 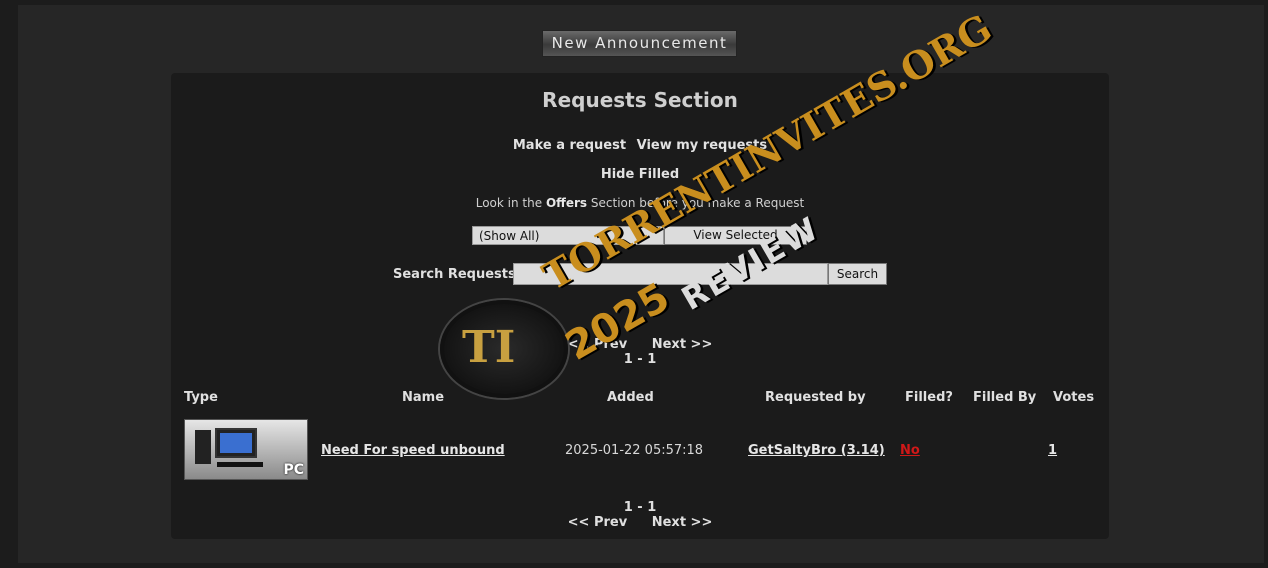 I want to click on offers-link: Offers, so click(x=566, y=203).